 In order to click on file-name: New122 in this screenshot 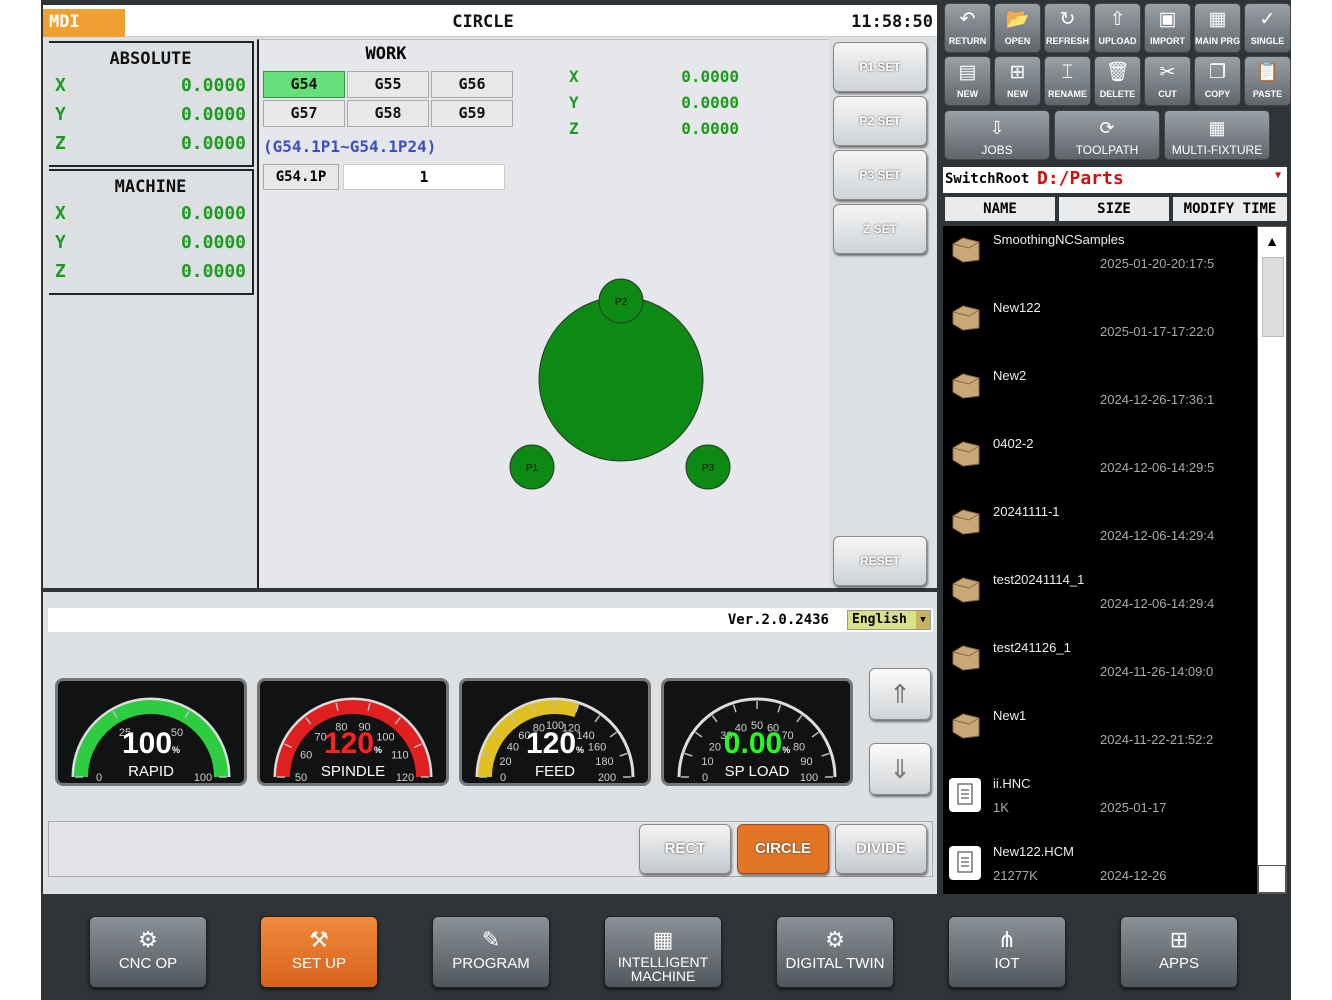, I will do `click(1017, 307)`.